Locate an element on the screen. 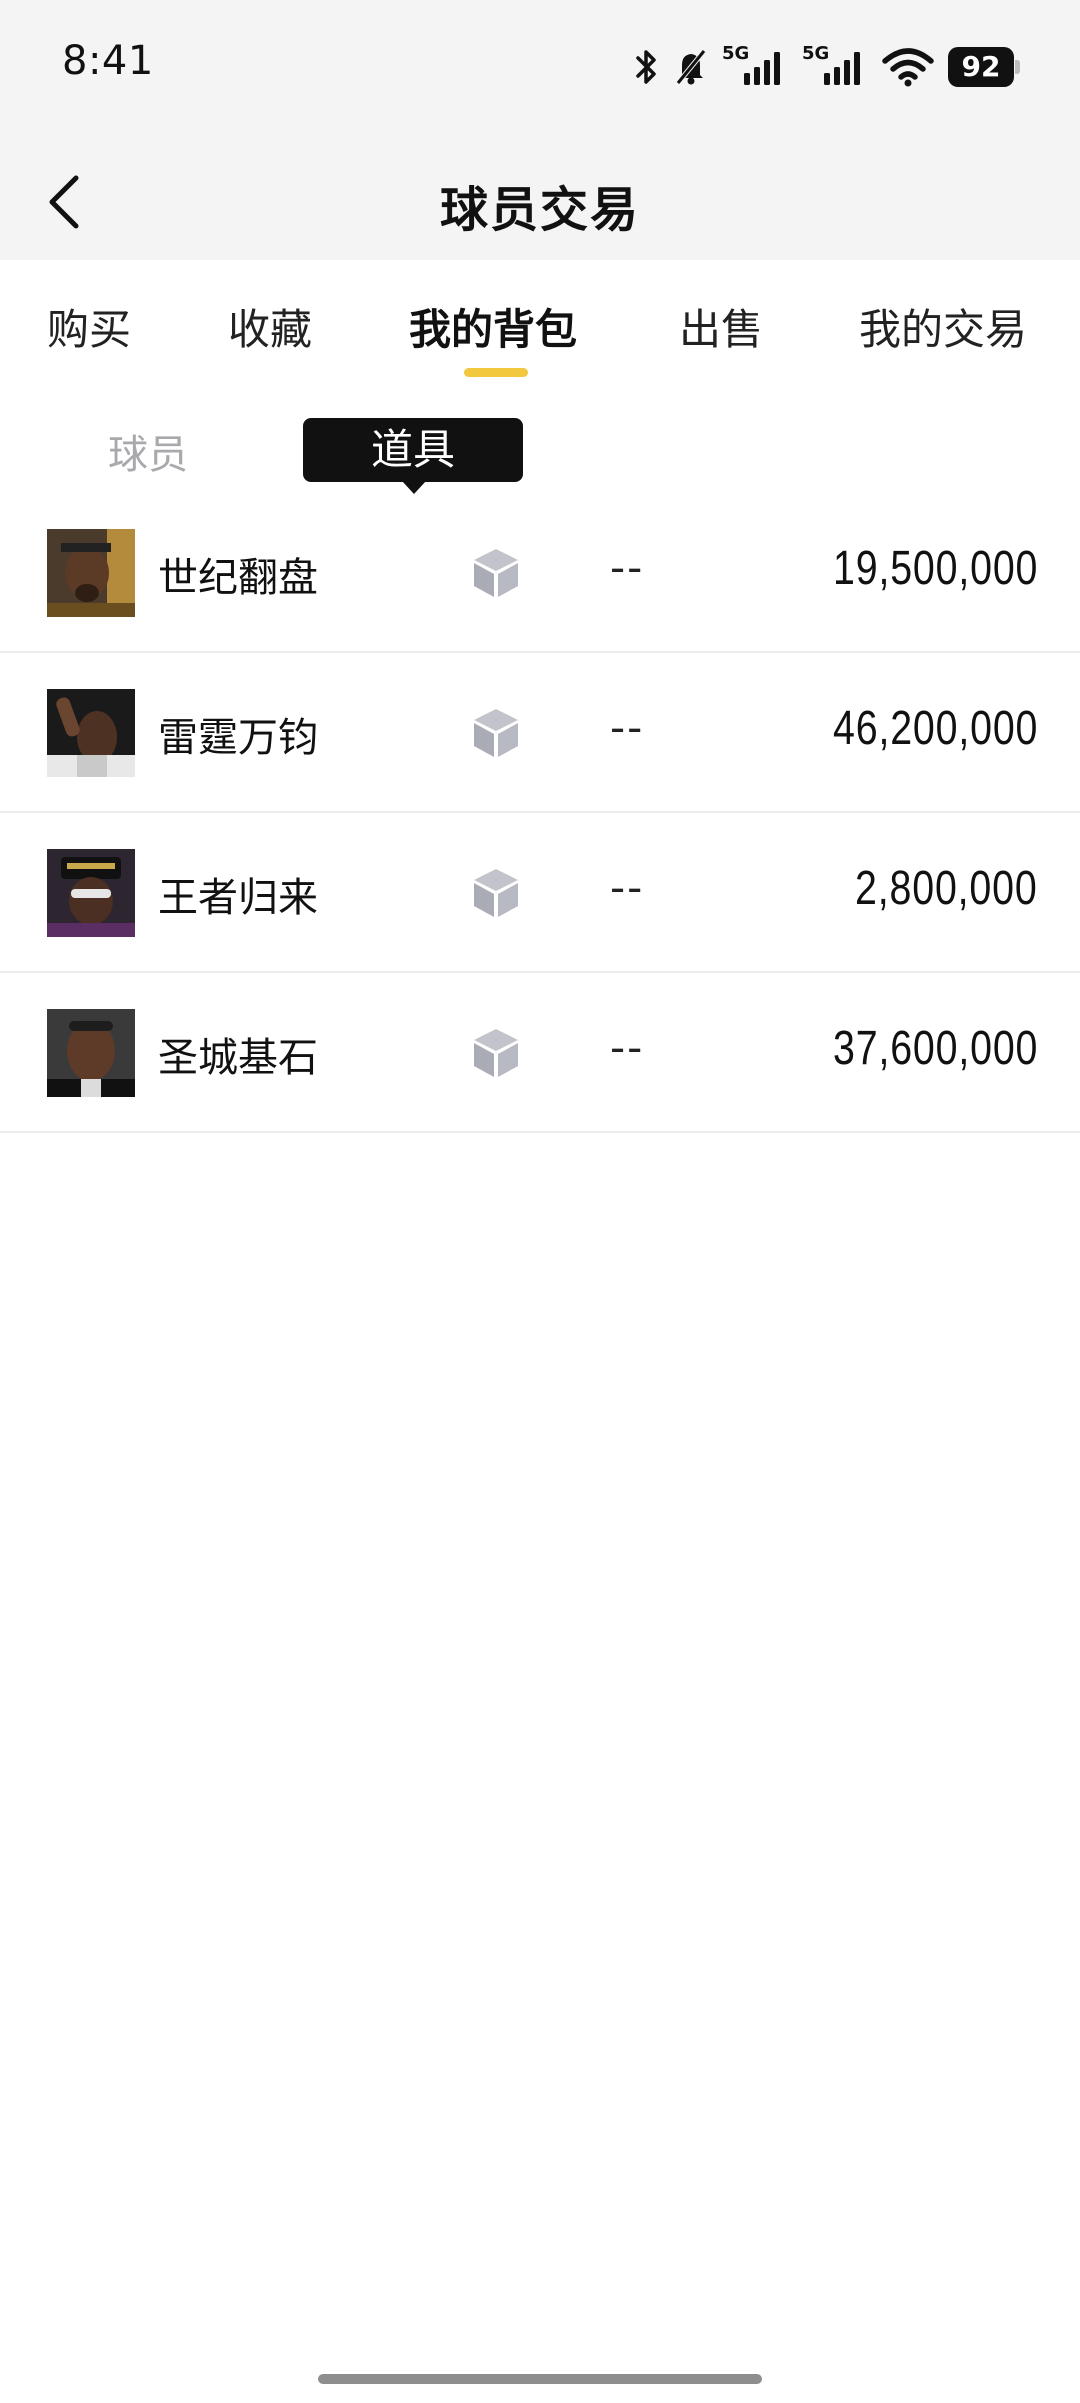  home-indicator is located at coordinates (540, 2379).